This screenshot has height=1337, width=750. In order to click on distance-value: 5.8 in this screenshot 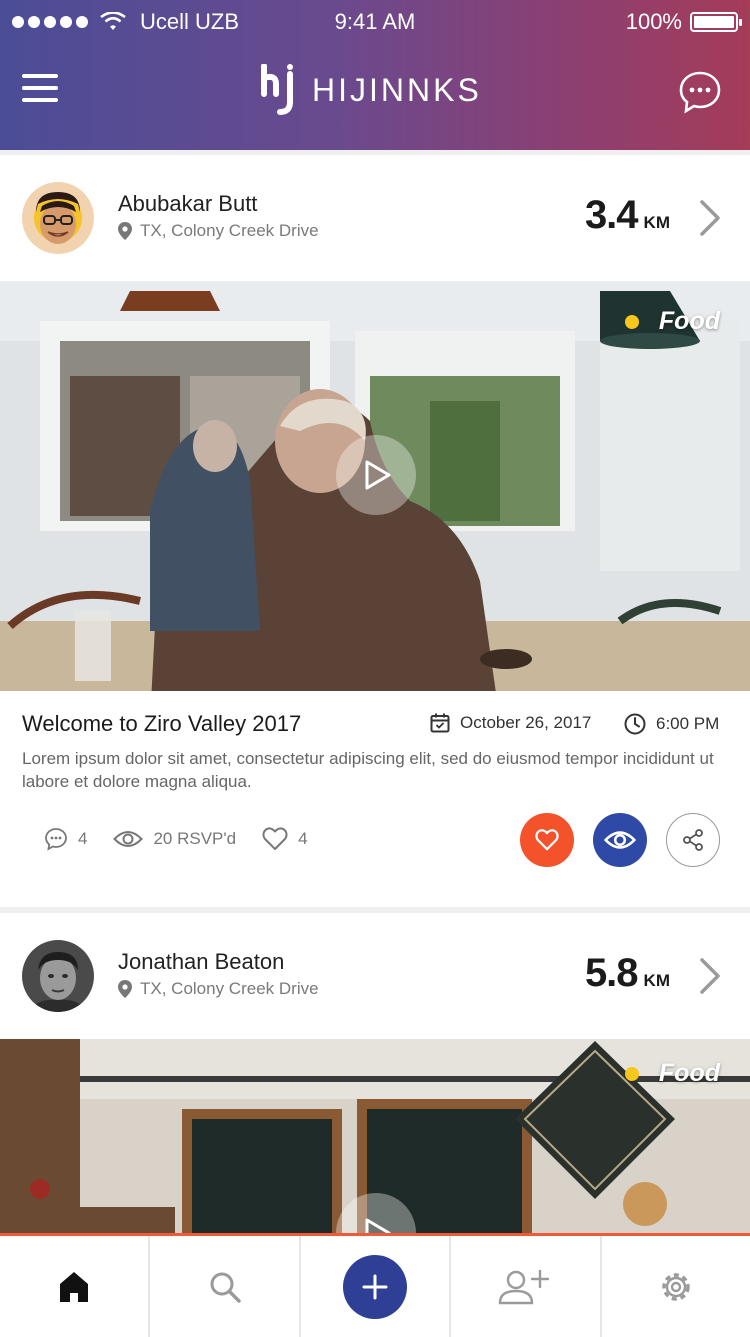, I will do `click(611, 973)`.